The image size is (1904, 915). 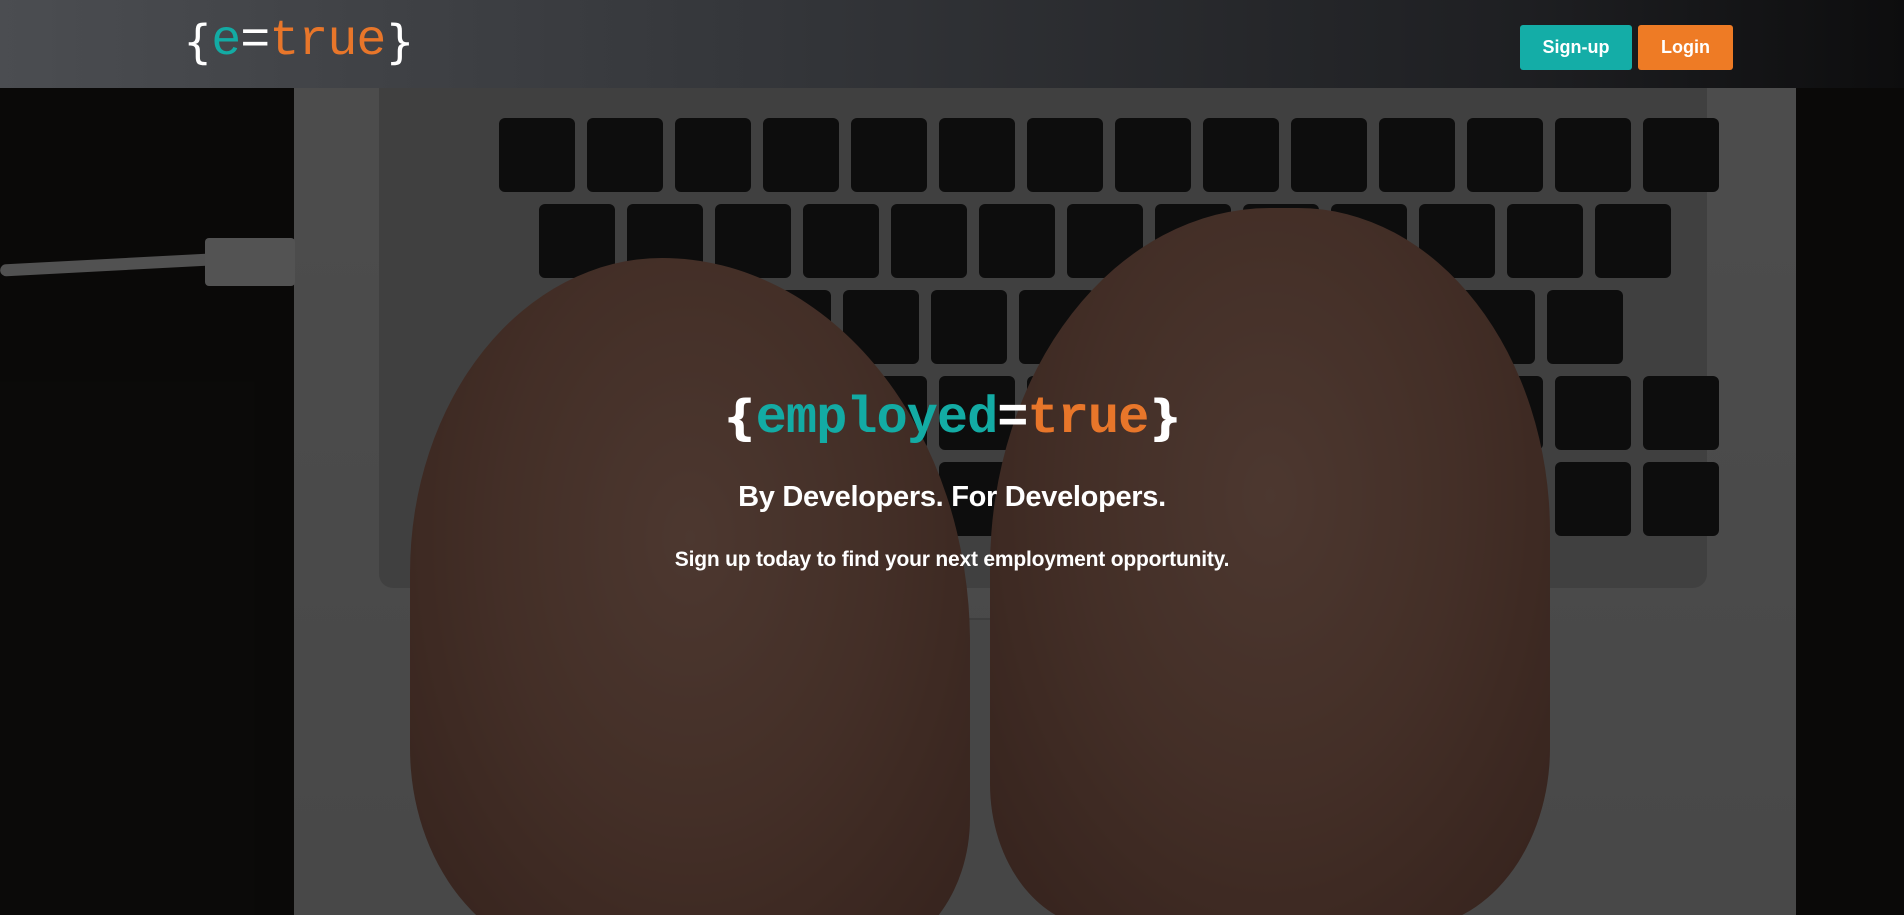 I want to click on signup-button: Sign-up, so click(x=1576, y=47).